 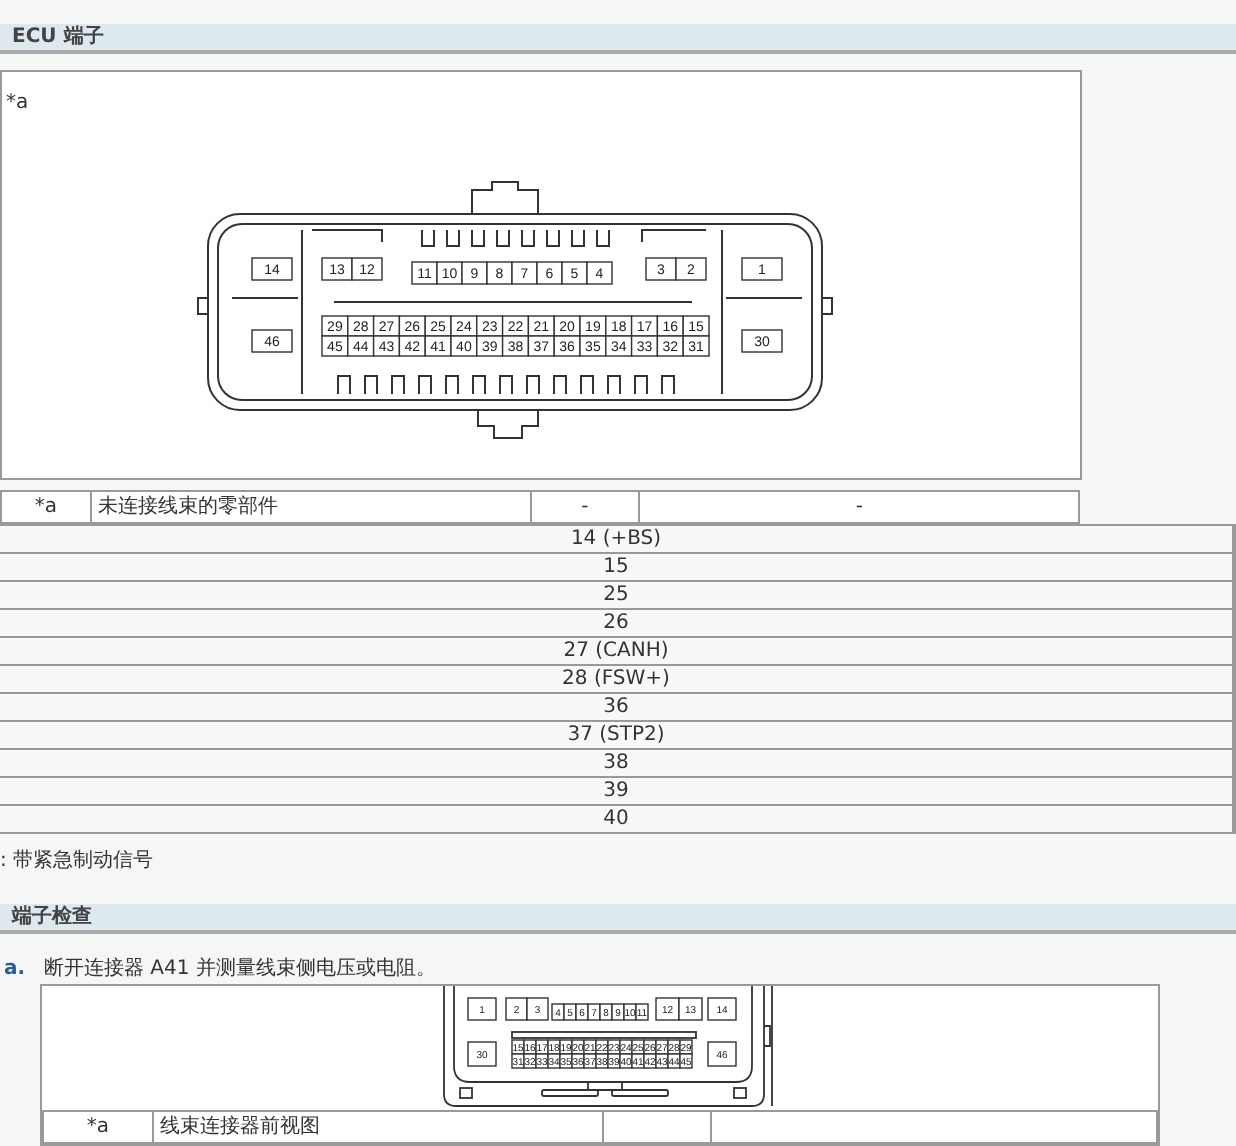 I want to click on terminal-list-item: 25, so click(x=616, y=596).